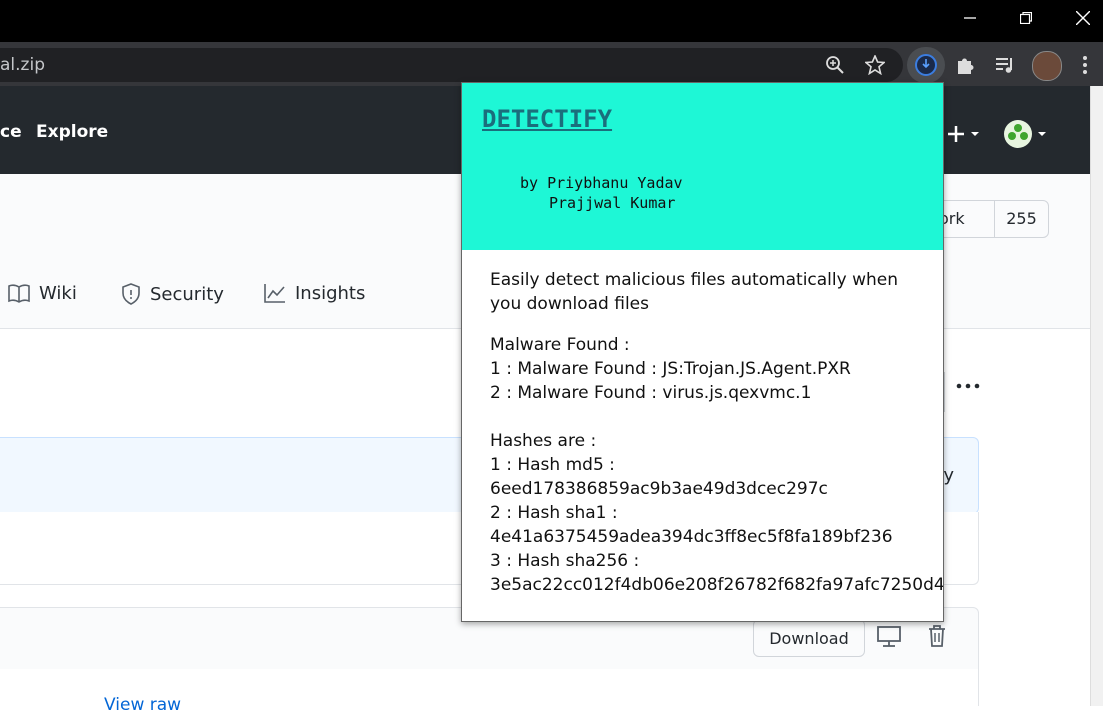  Describe the element at coordinates (944, 392) in the screenshot. I see `button-edge` at that location.